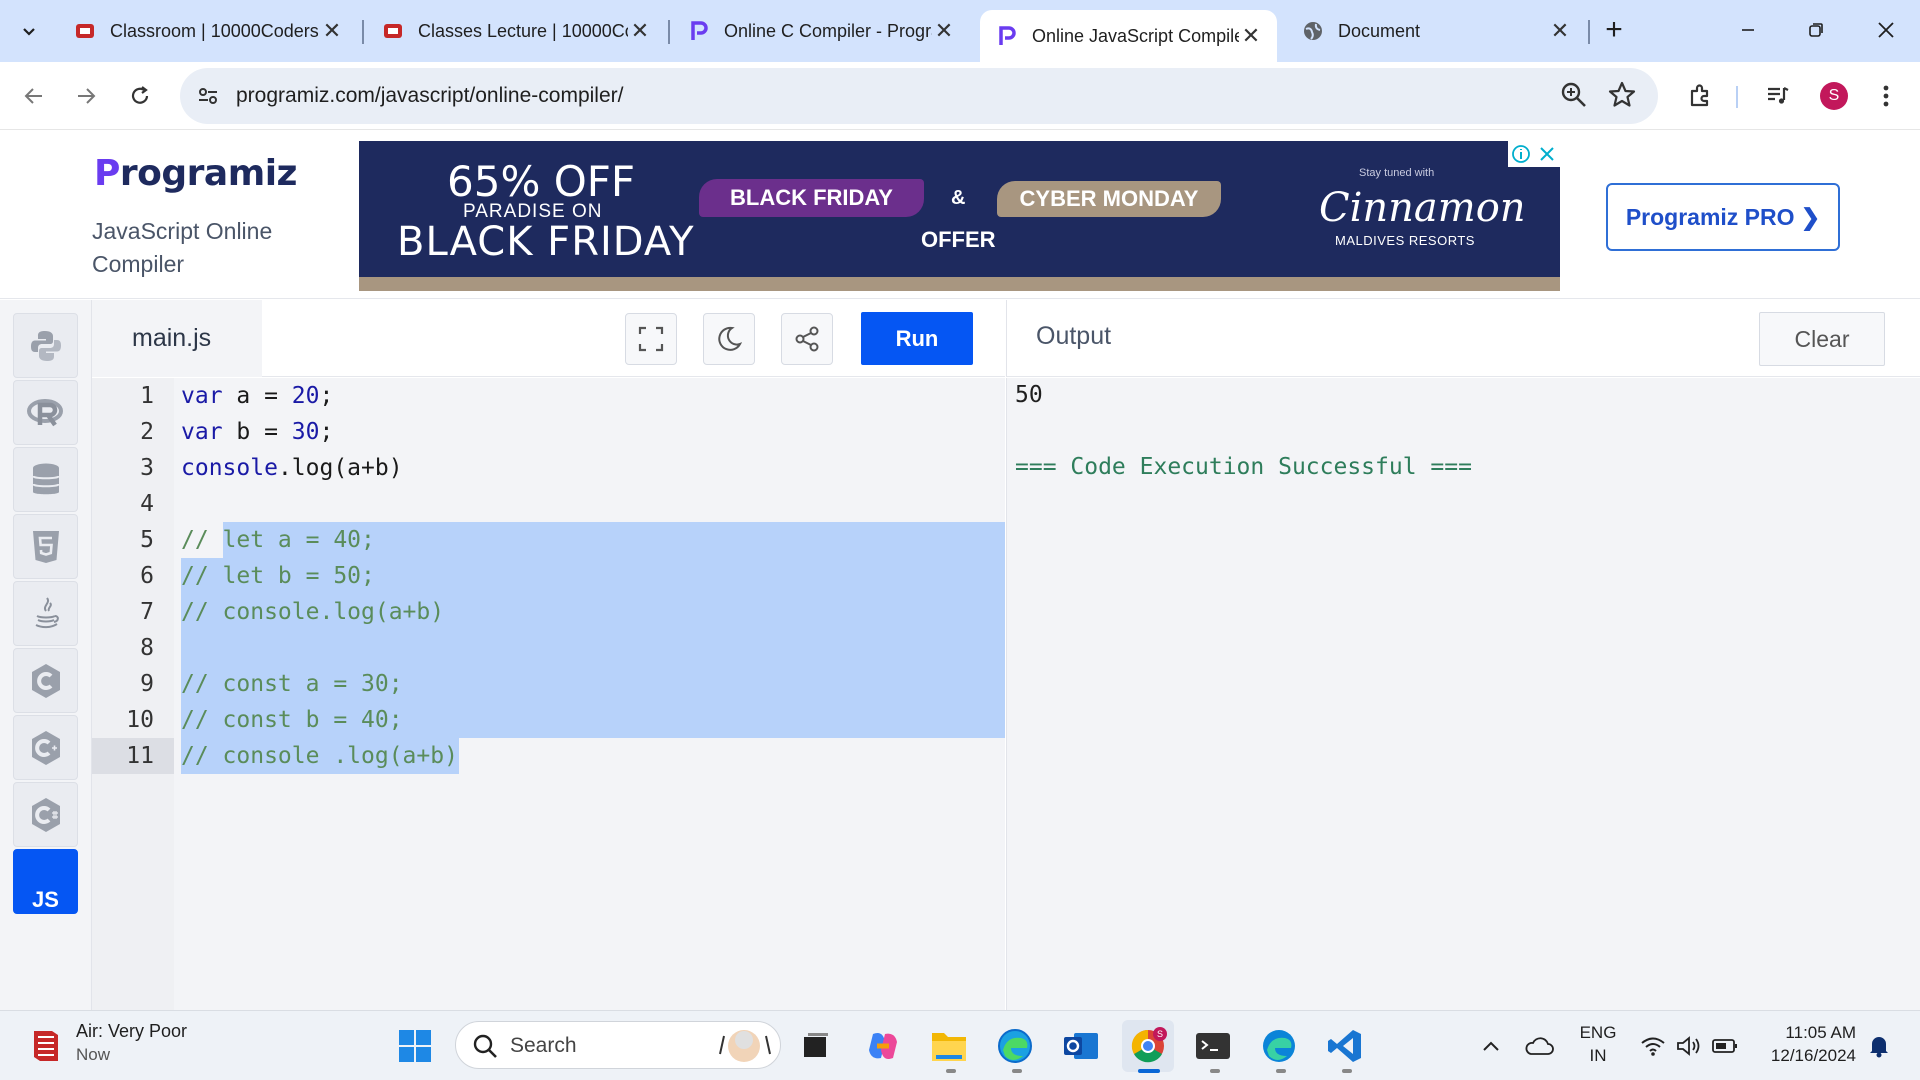 This screenshot has height=1080, width=1920. I want to click on chrome-icon: S, so click(1149, 1045).